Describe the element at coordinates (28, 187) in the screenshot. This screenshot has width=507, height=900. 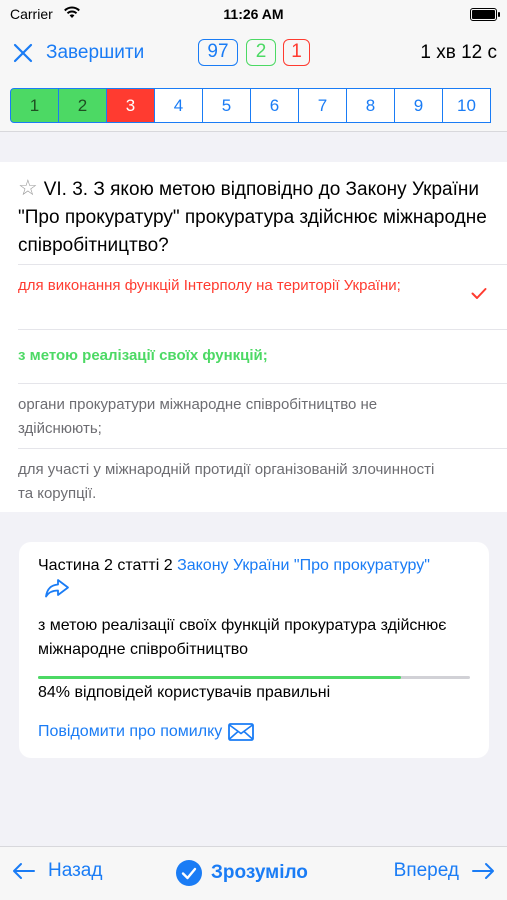
I see `star-icon: ☆` at that location.